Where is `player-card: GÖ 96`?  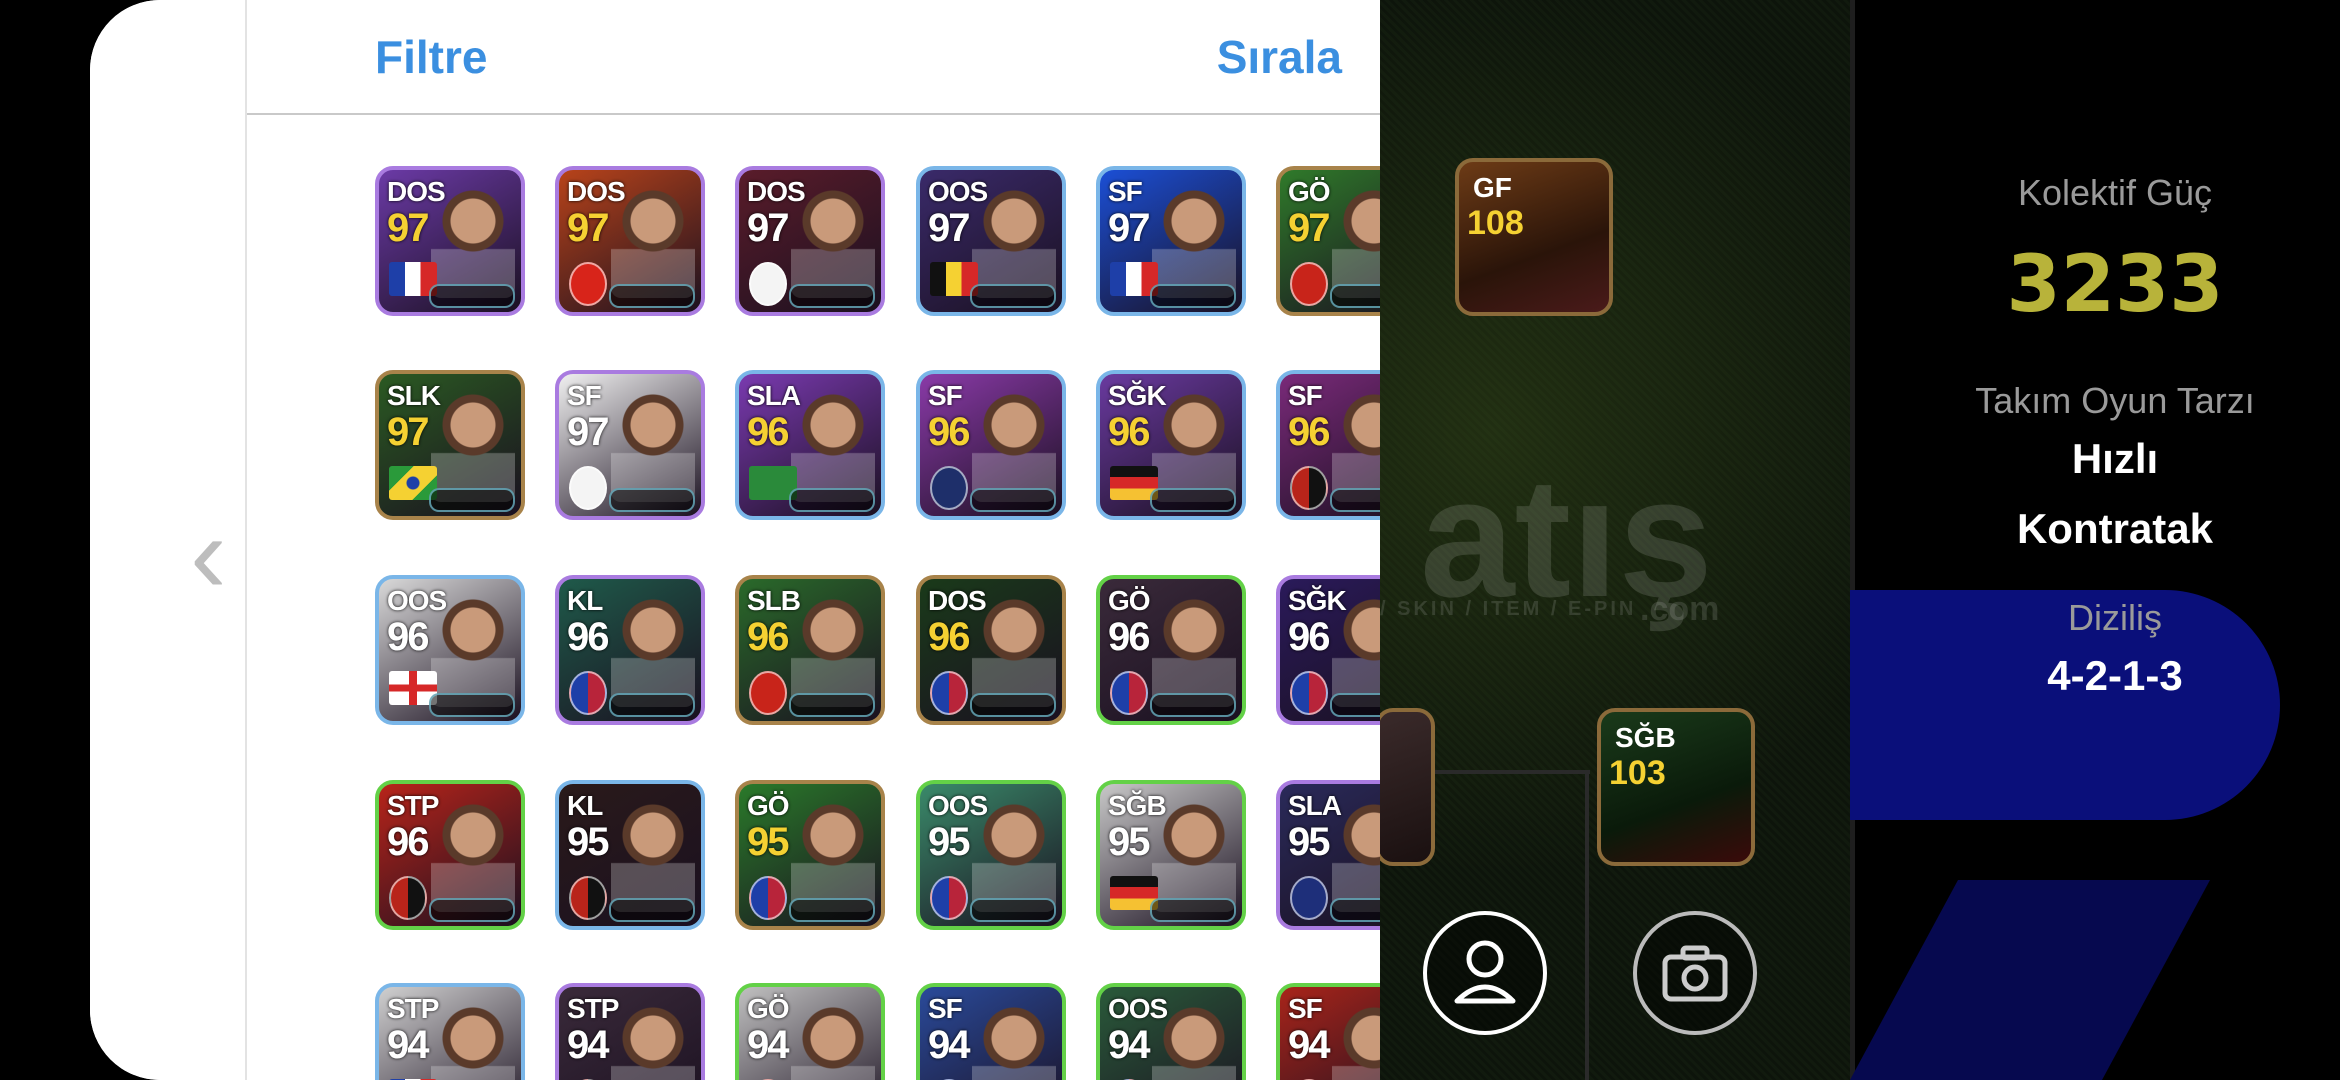
player-card: GÖ 96 is located at coordinates (1171, 650).